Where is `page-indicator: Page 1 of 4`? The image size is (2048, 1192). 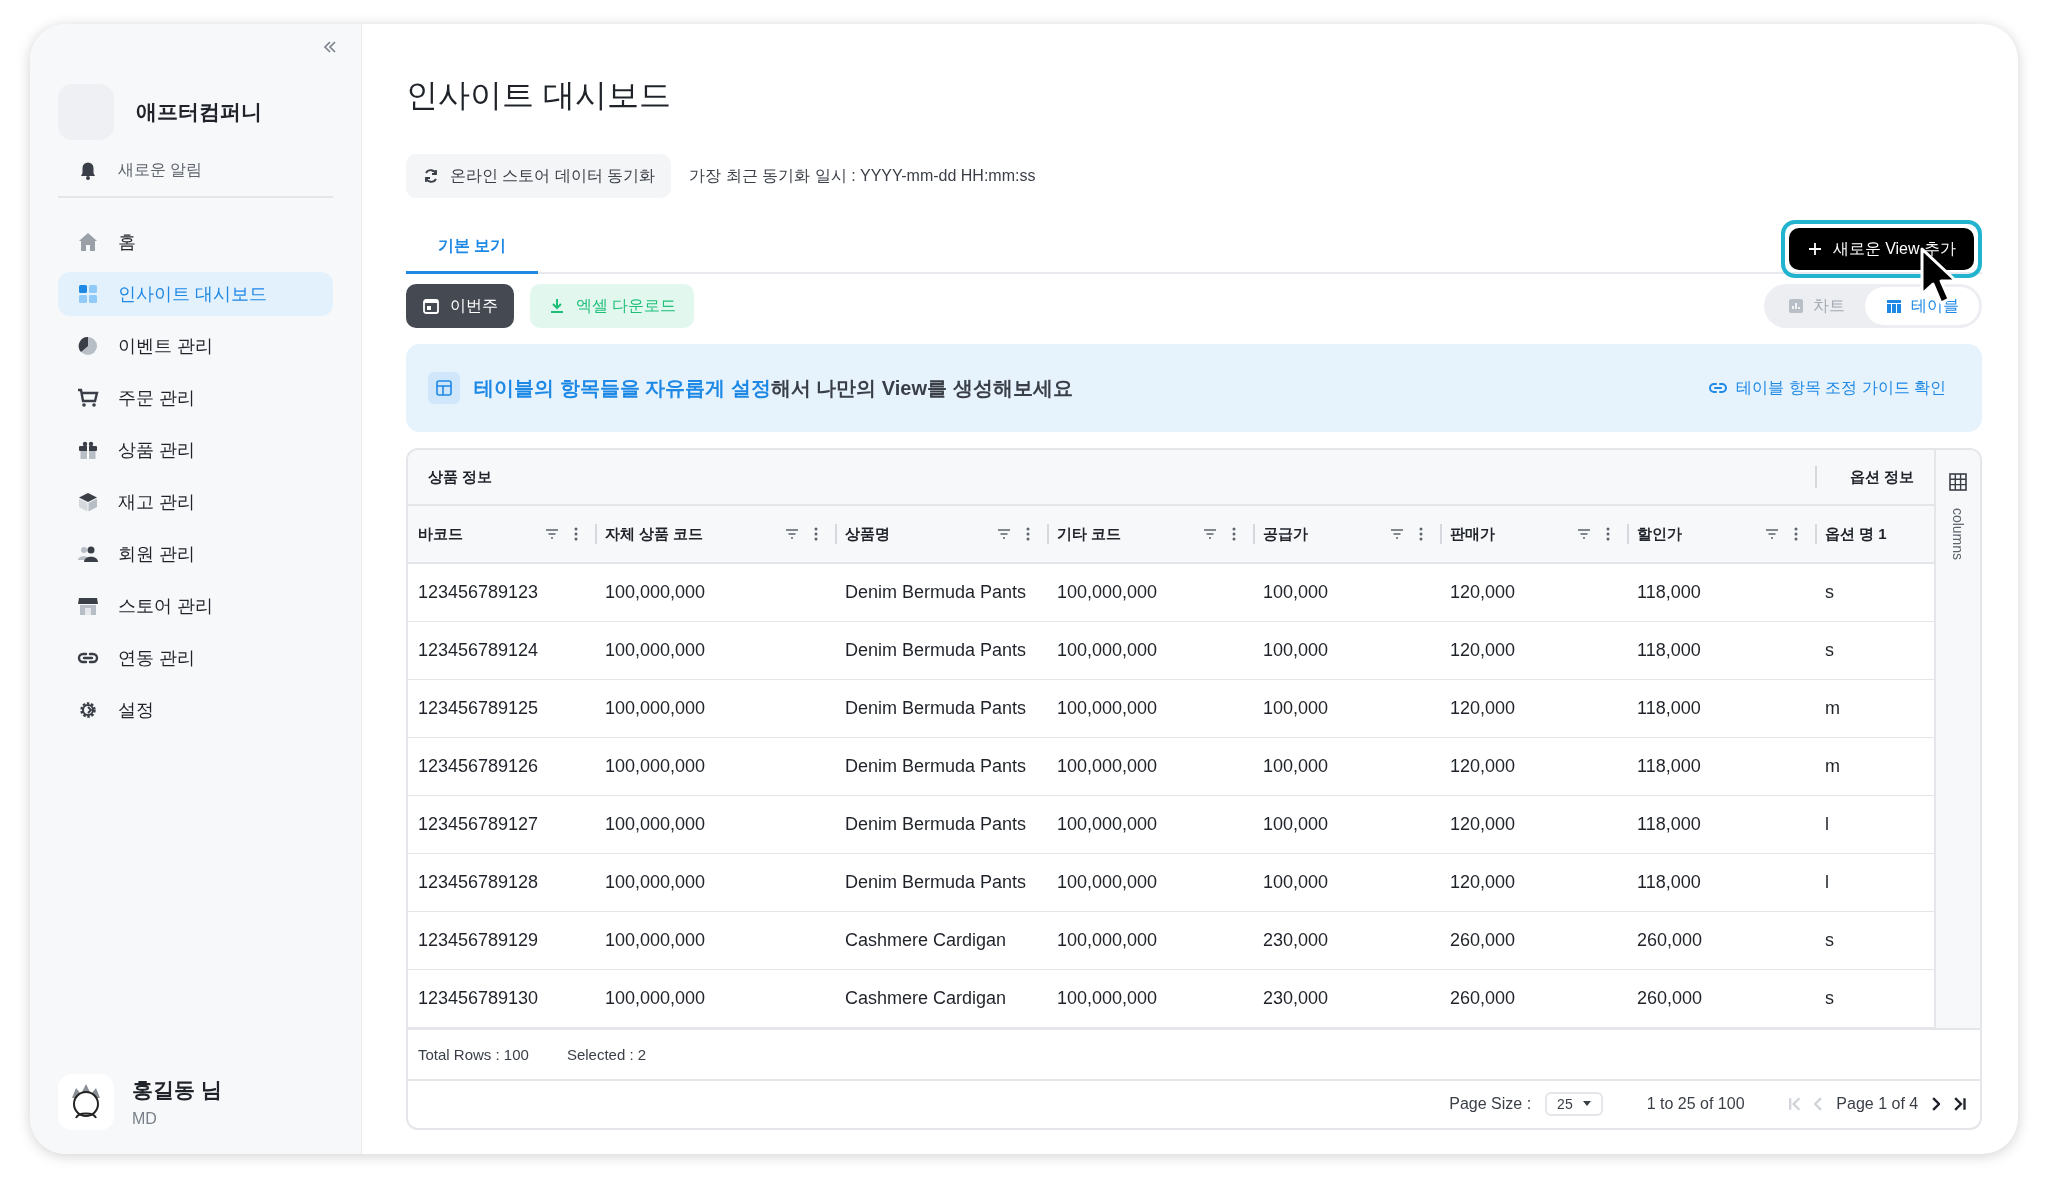 page-indicator: Page 1 of 4 is located at coordinates (1877, 1104).